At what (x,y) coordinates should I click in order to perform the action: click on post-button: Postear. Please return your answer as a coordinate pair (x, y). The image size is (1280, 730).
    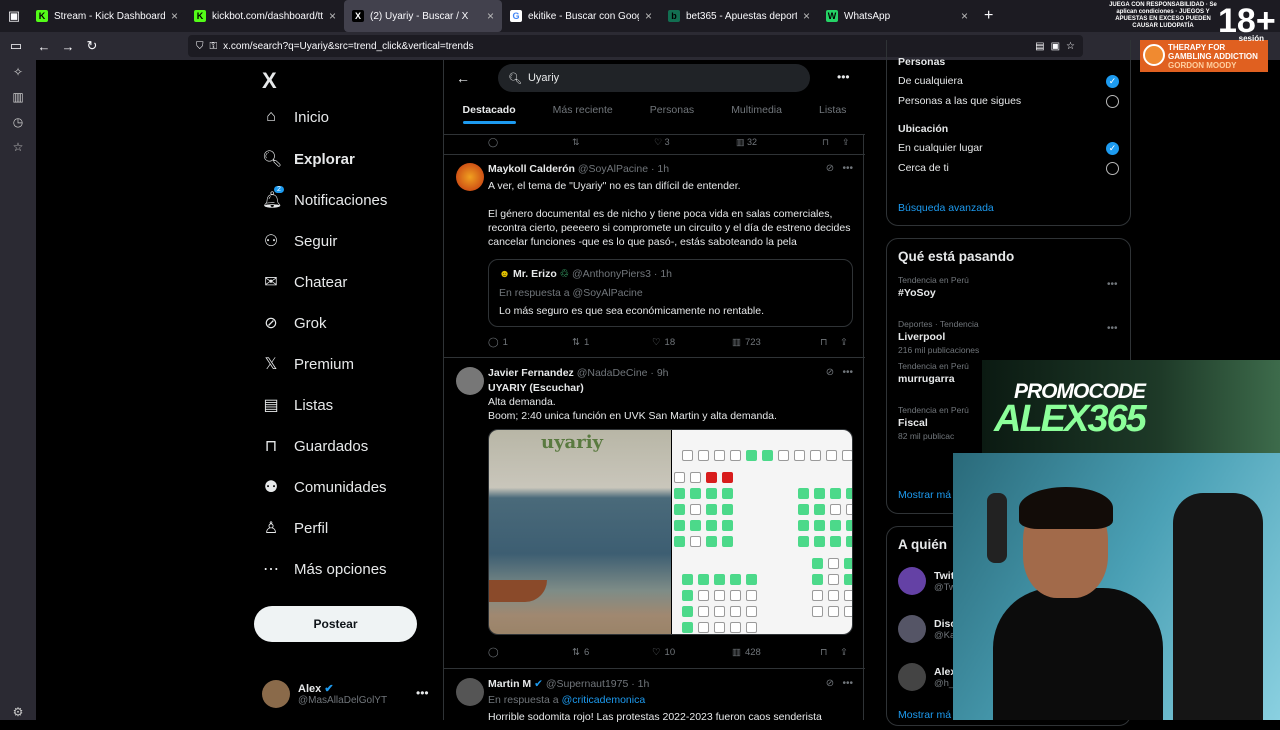
    Looking at the image, I should click on (335, 624).